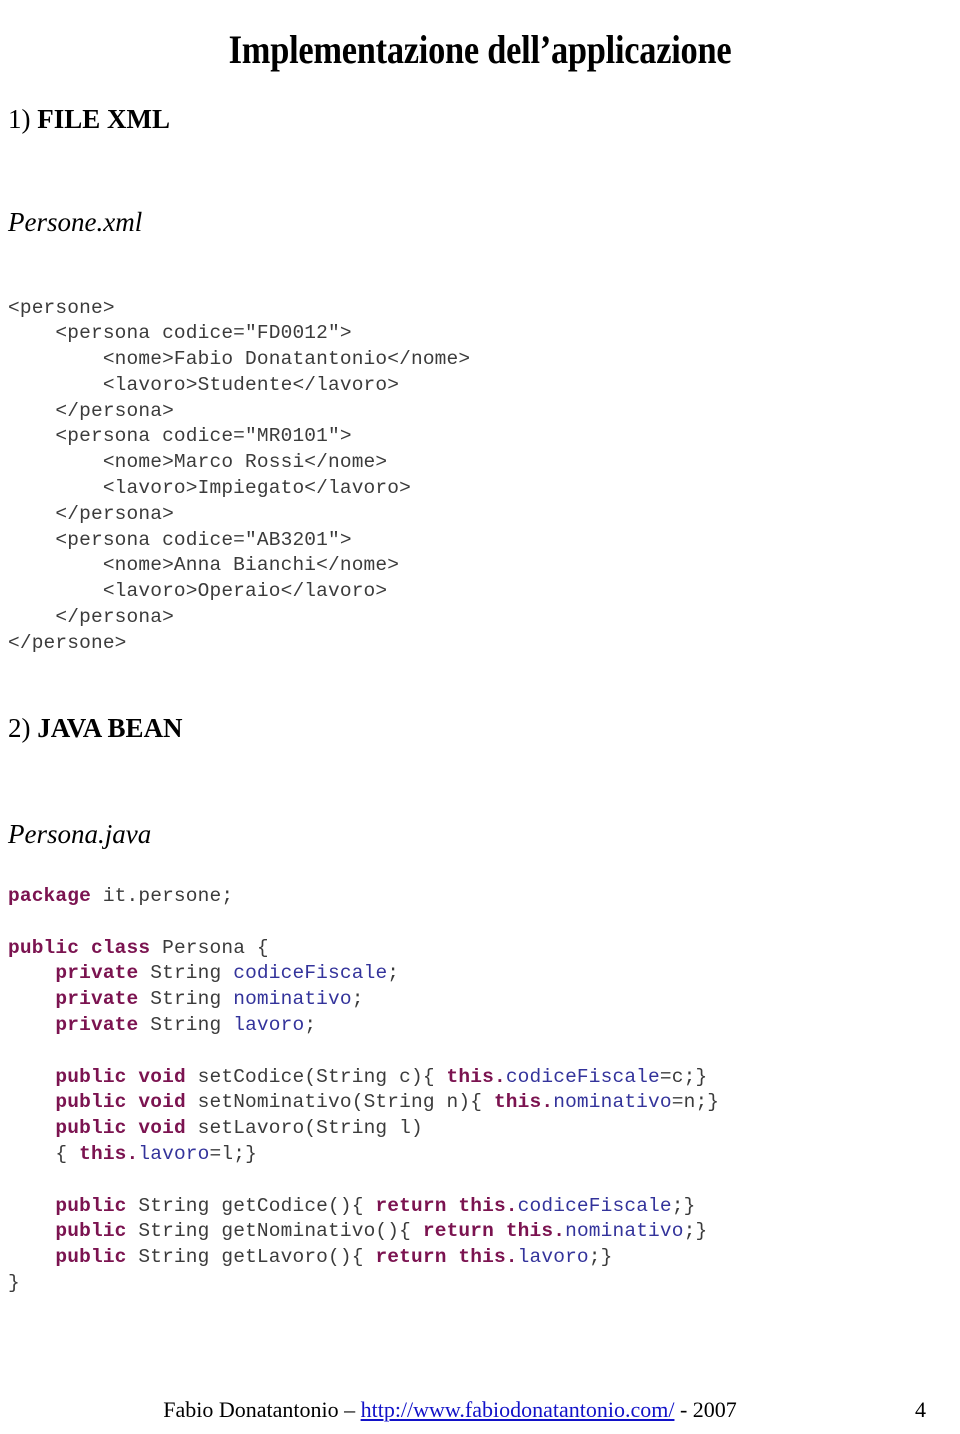 The width and height of the screenshot is (960, 1434). Describe the element at coordinates (233, 1153) in the screenshot. I see `code-token: =l;}` at that location.